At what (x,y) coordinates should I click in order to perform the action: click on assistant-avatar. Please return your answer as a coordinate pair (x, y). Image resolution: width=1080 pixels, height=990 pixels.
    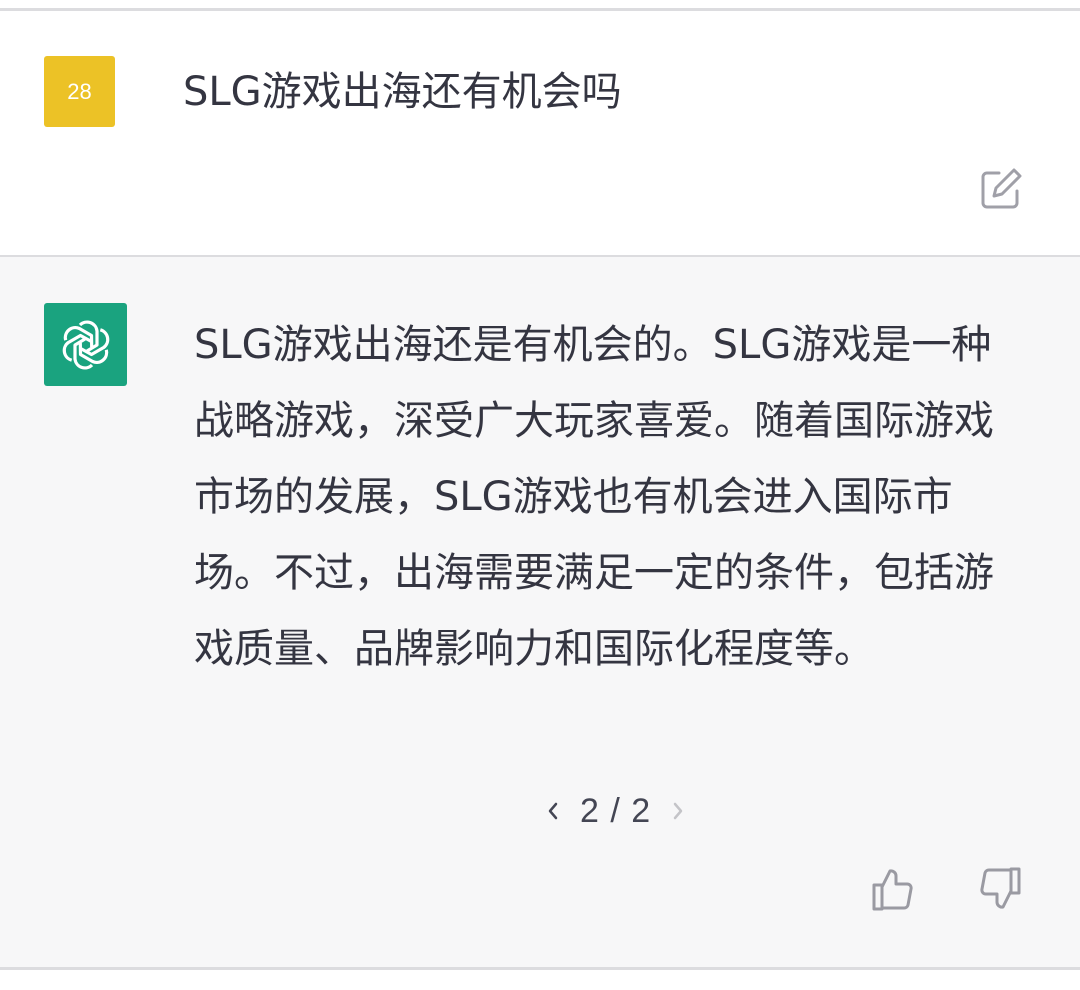
    Looking at the image, I should click on (85, 344).